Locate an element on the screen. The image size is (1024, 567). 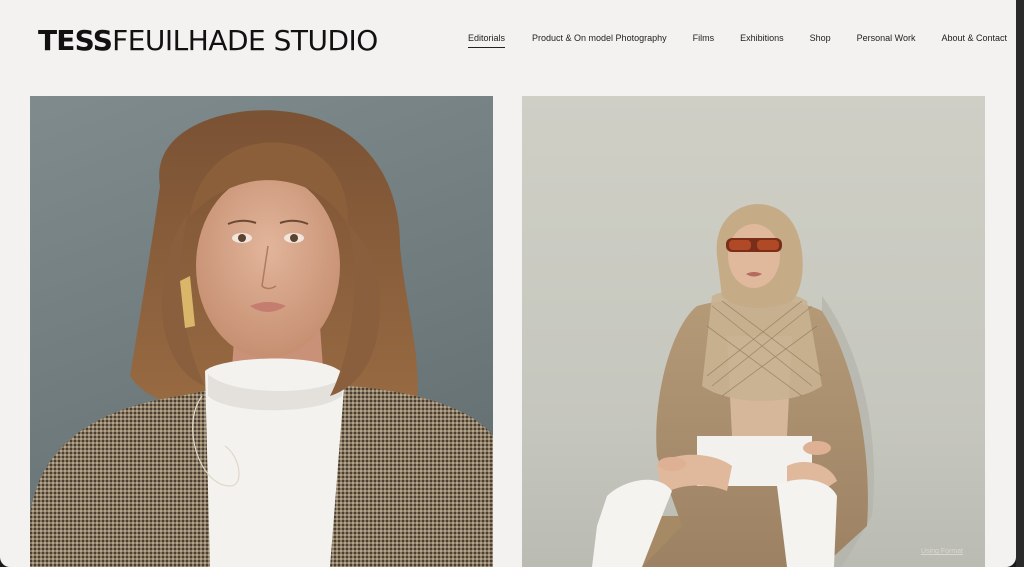
logo-bold-text: TESS is located at coordinates (75, 40).